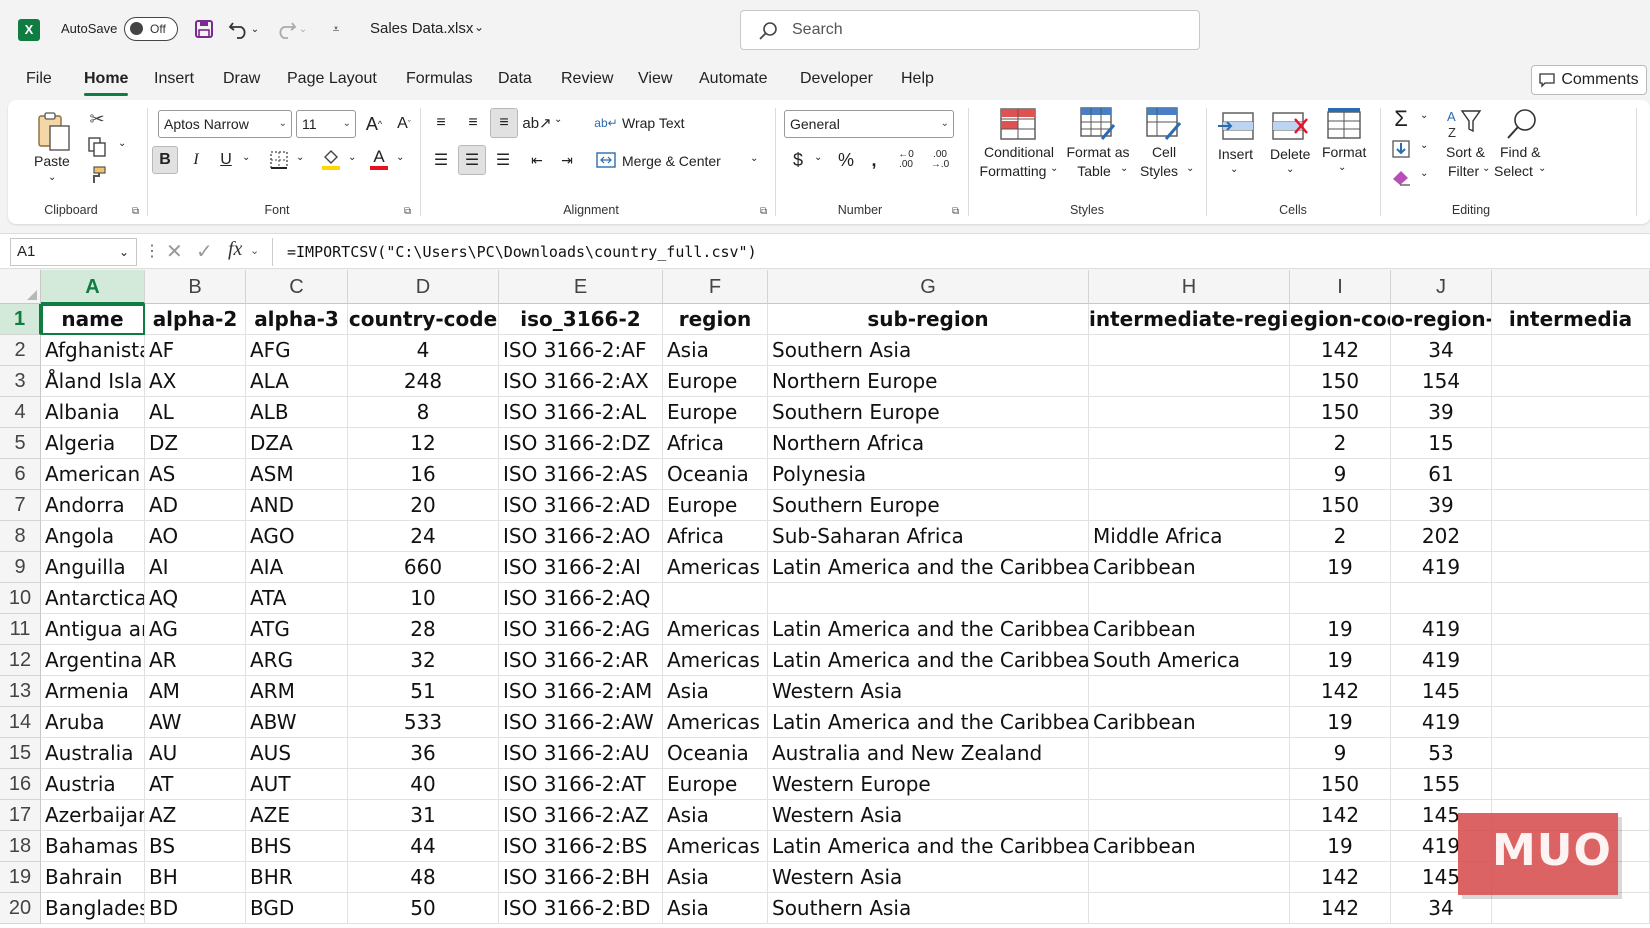 The height and width of the screenshot is (928, 1650). Describe the element at coordinates (195, 660) in the screenshot. I see `table-cell: AR` at that location.